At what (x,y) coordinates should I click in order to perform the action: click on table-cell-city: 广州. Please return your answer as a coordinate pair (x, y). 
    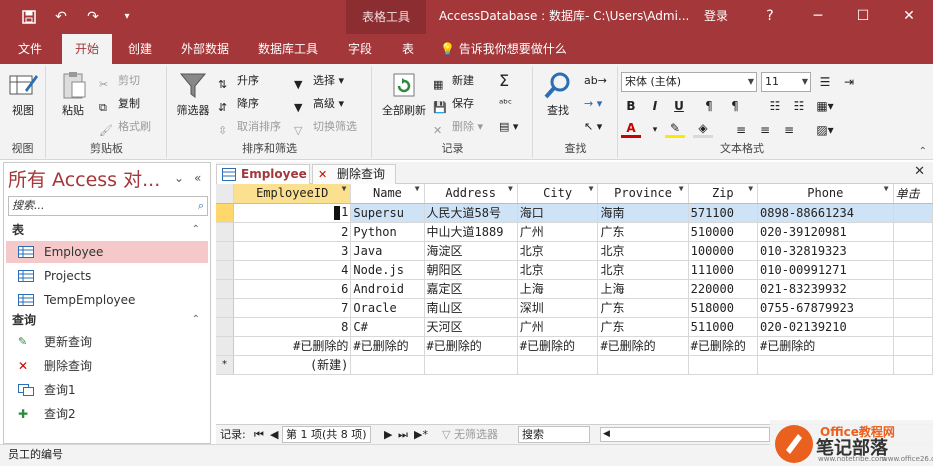
    Looking at the image, I should click on (558, 232).